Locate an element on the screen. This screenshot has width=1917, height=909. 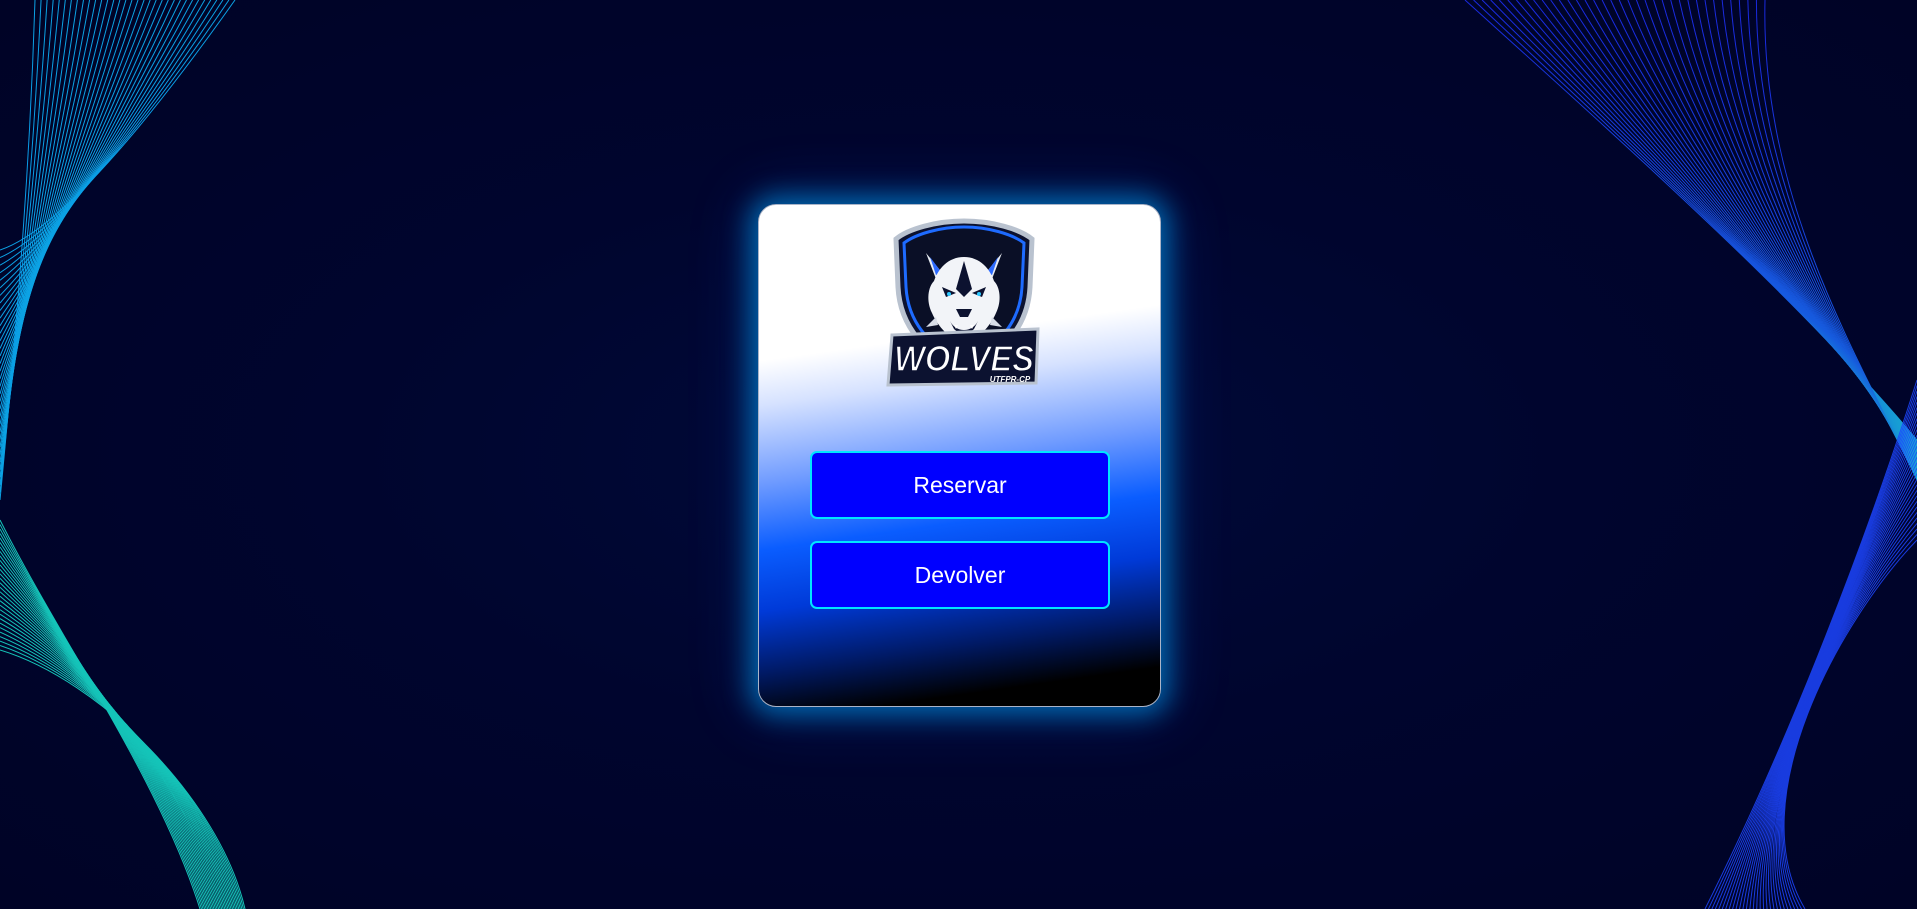
line-bundle-top-left is located at coordinates (118, 250).